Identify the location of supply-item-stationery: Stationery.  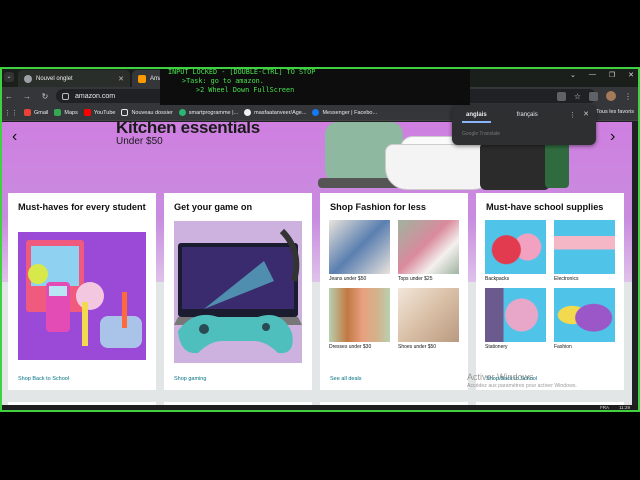
(515, 319).